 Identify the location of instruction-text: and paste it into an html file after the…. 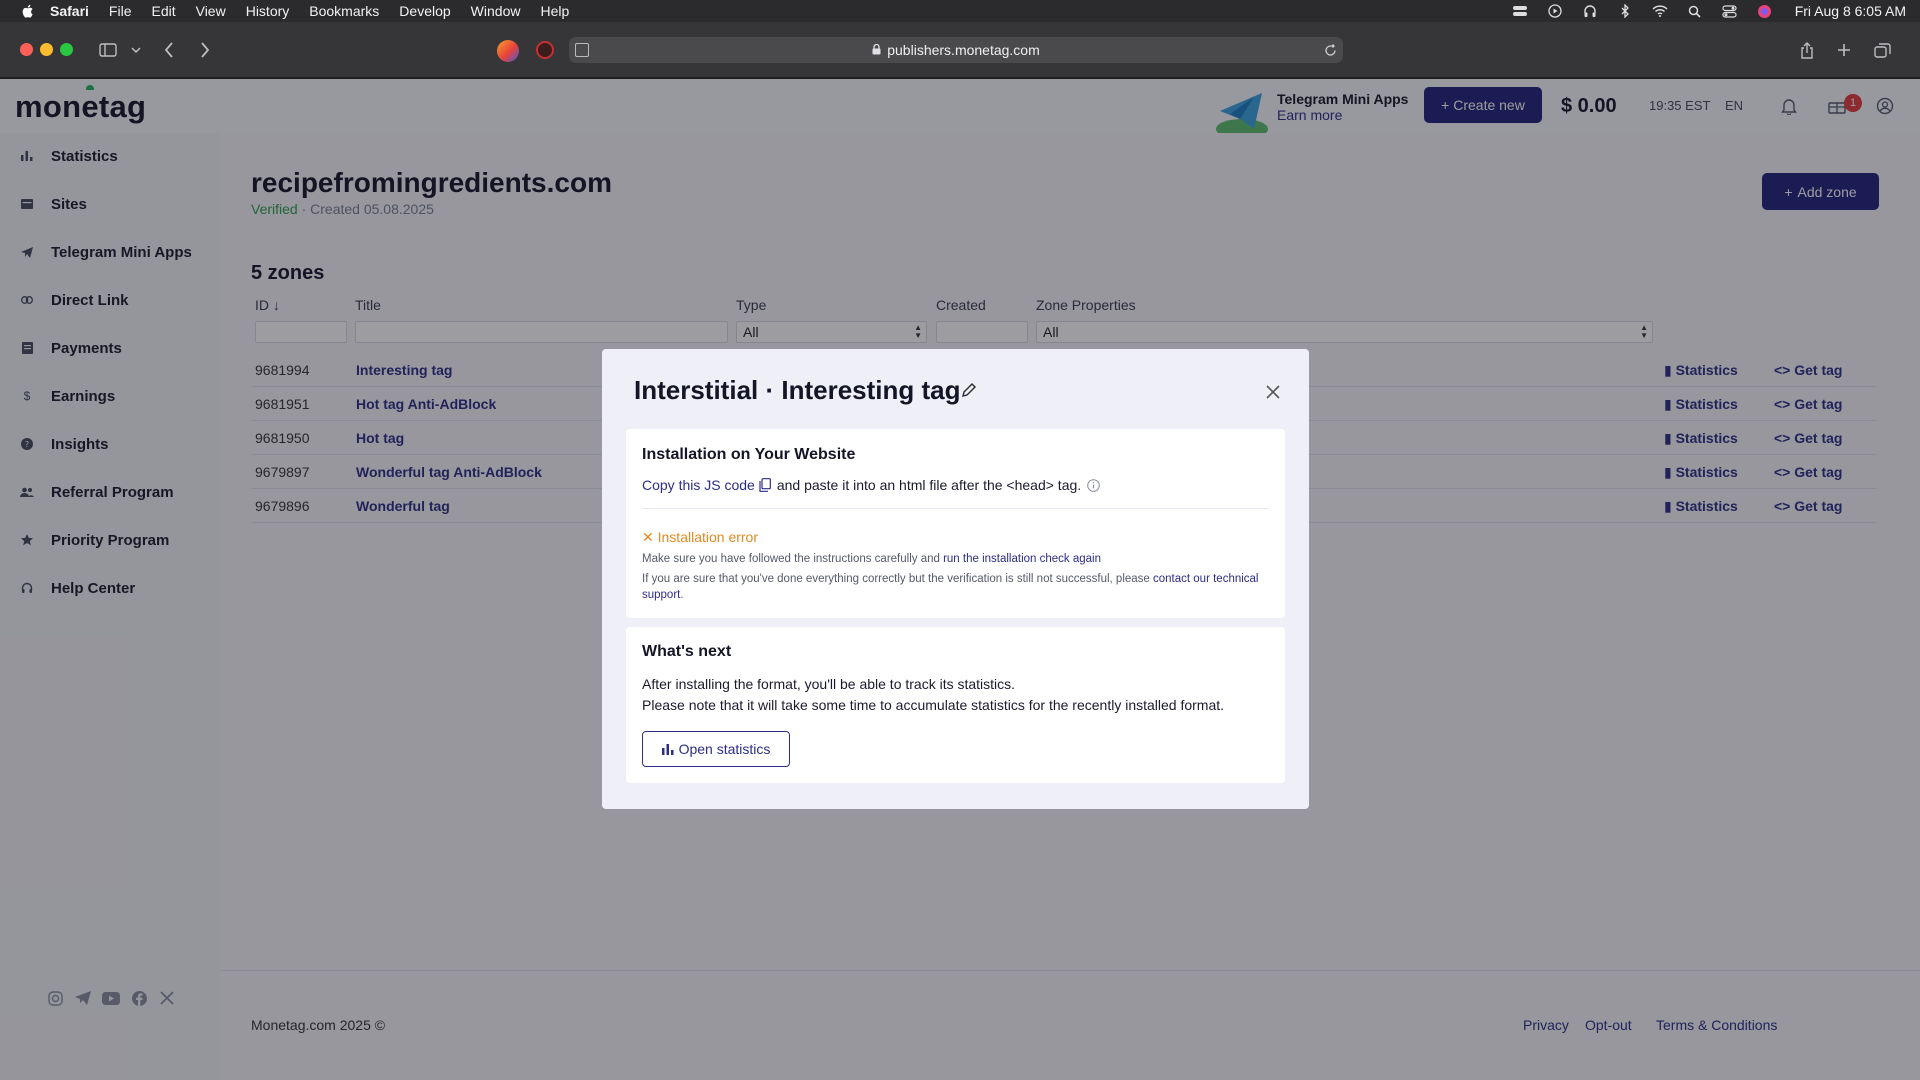
(929, 485).